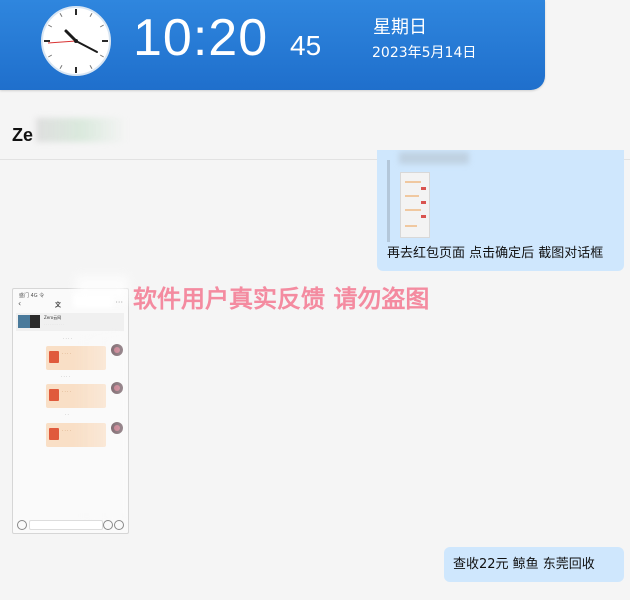 The image size is (630, 600). I want to click on plus-icon, so click(119, 525).